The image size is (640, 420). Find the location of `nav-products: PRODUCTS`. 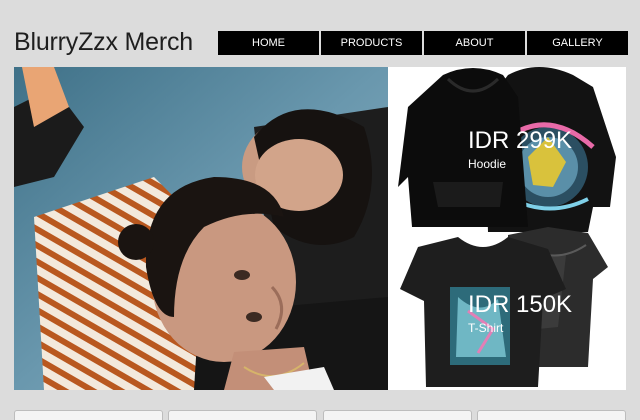

nav-products: PRODUCTS is located at coordinates (371, 43).